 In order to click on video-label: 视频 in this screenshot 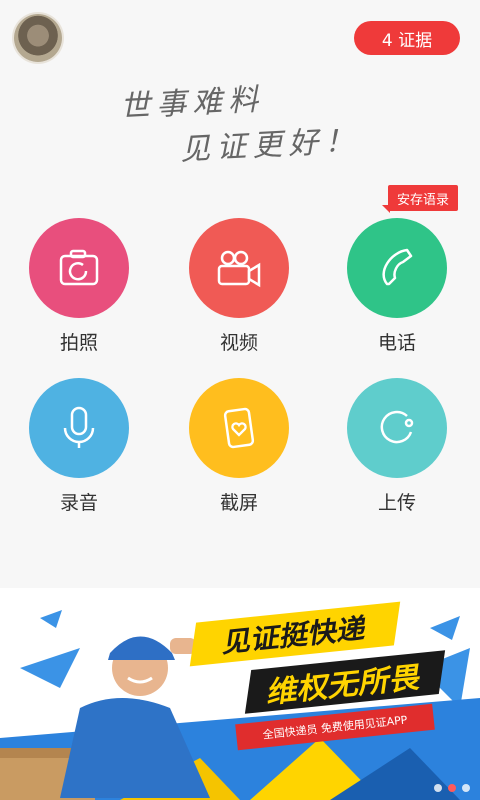, I will do `click(238, 343)`.